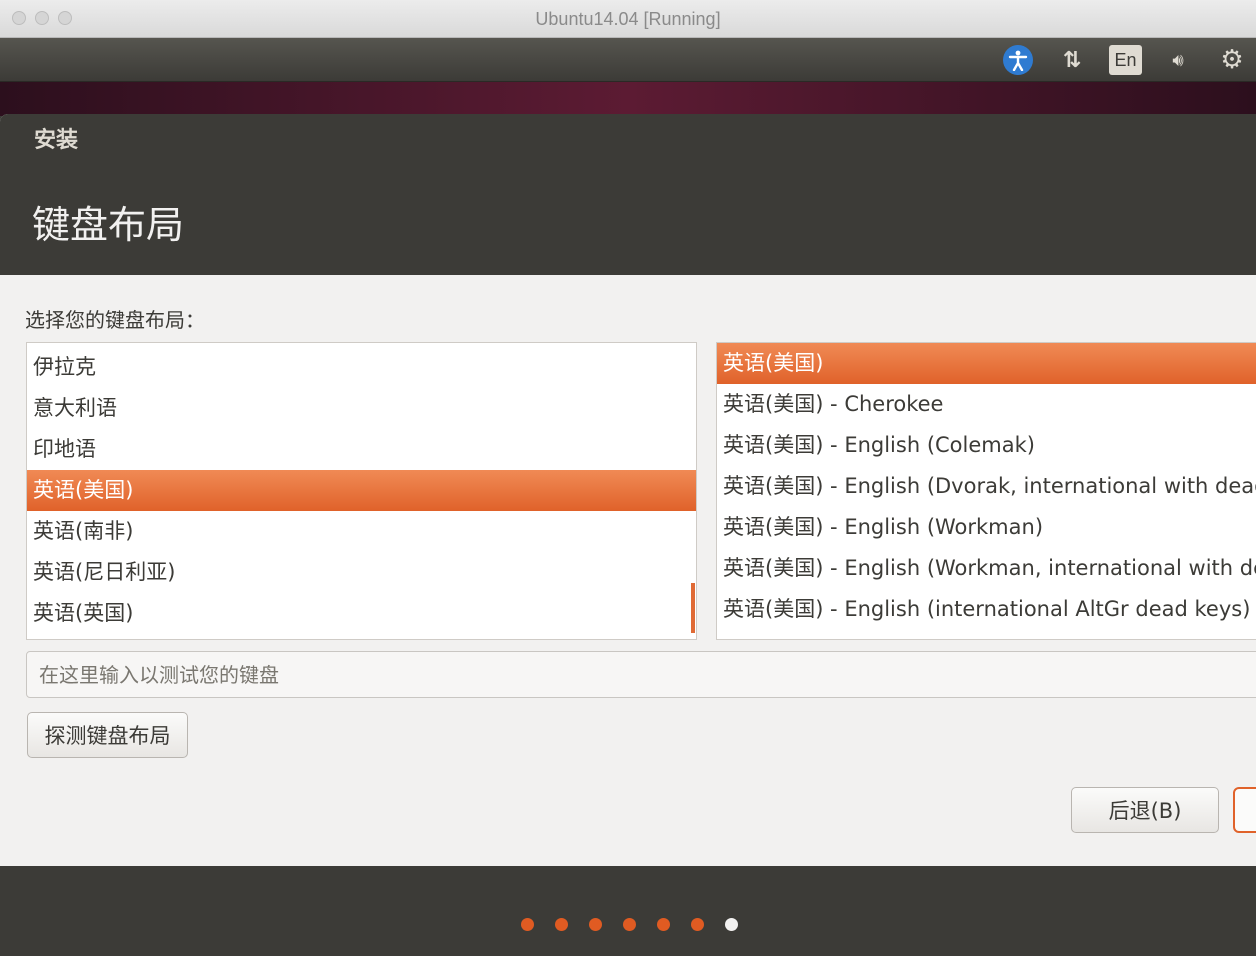 The image size is (1256, 956). Describe the element at coordinates (641, 674) in the screenshot. I see `keyboard-test-input` at that location.